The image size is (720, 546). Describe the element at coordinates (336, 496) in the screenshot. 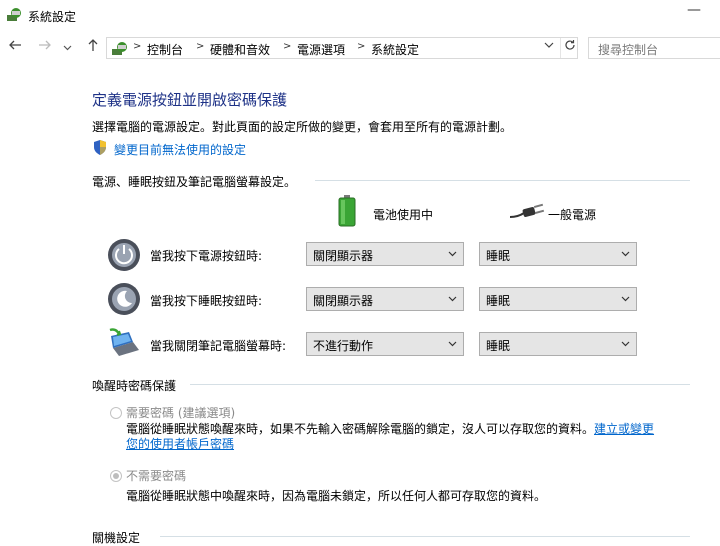

I see `no-password-description: 電腦從睡眠狀態中喚醒來時，因為電腦未鎖定，所以任何人都可存取您的資料。` at that location.